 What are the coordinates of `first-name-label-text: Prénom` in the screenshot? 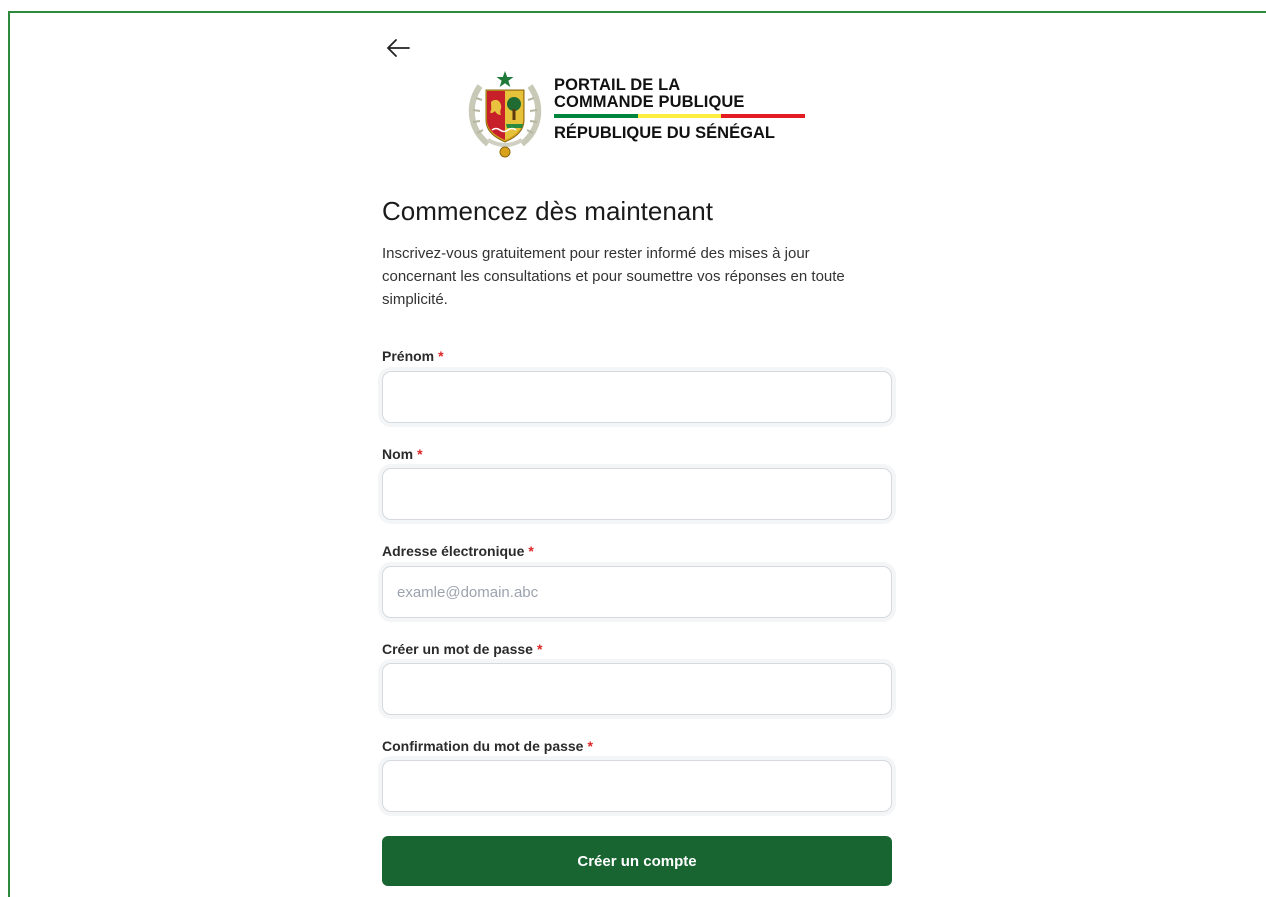 It's located at (408, 356).